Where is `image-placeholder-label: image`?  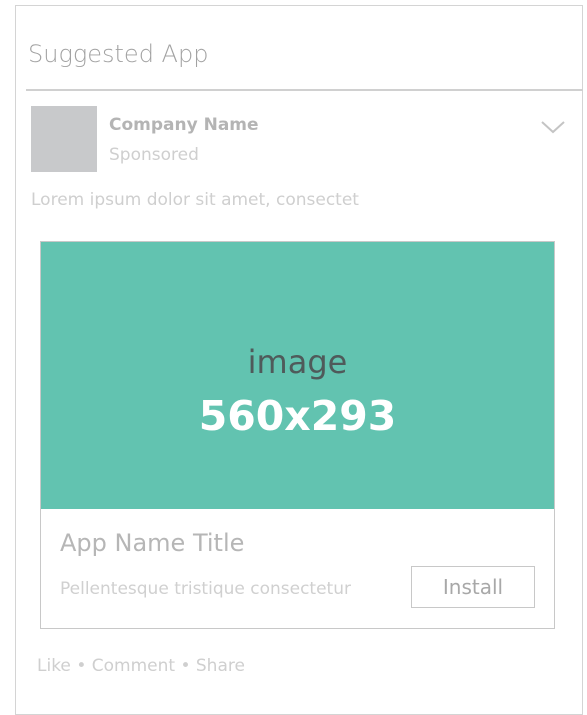 image-placeholder-label: image is located at coordinates (297, 362).